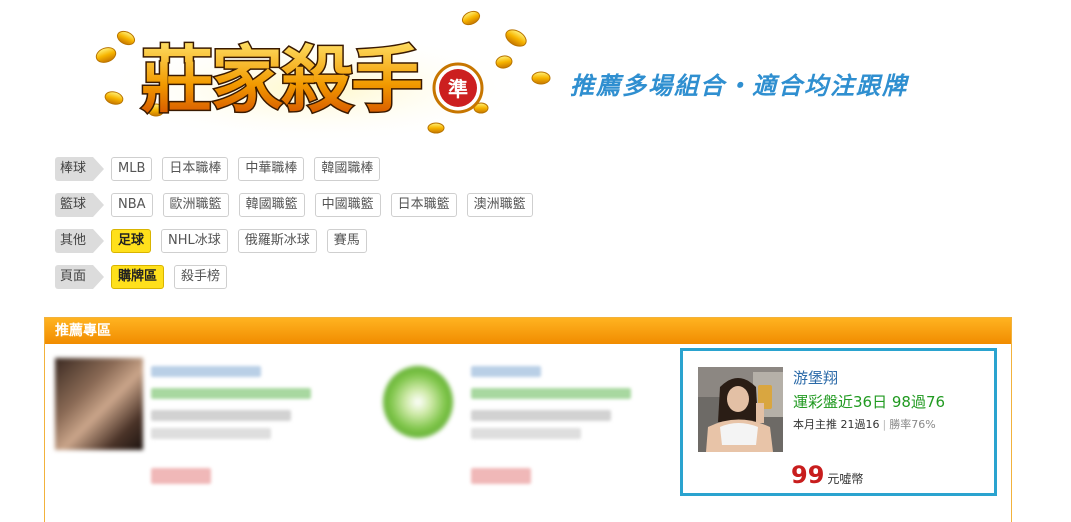 The image size is (1071, 522). What do you see at coordinates (195, 169) in the screenshot?
I see `filter-chip: 日本職棒` at bounding box center [195, 169].